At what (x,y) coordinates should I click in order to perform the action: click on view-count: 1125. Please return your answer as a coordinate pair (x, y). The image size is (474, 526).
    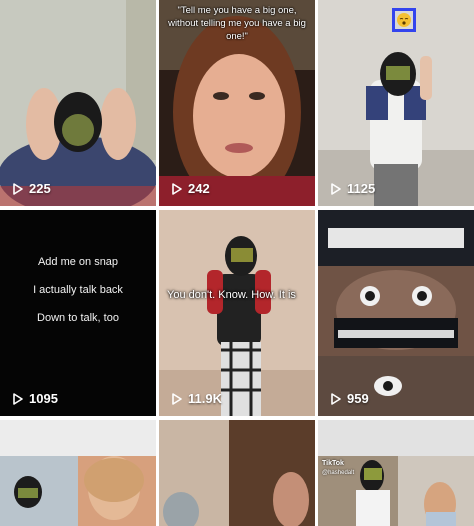
    Looking at the image, I should click on (352, 188).